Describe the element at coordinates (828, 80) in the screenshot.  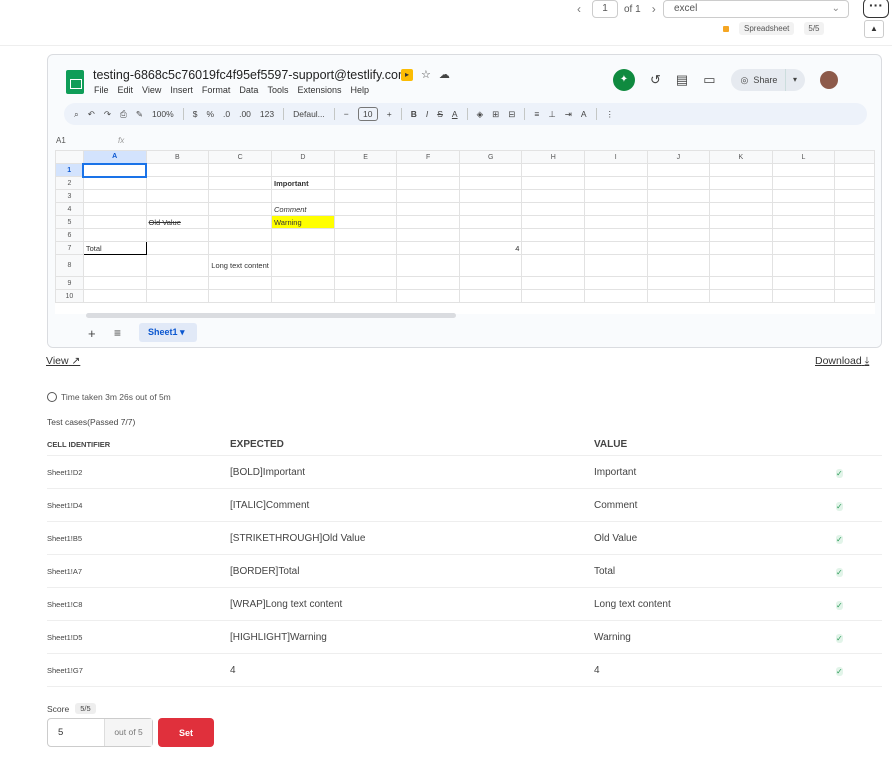
I see `avatar` at that location.